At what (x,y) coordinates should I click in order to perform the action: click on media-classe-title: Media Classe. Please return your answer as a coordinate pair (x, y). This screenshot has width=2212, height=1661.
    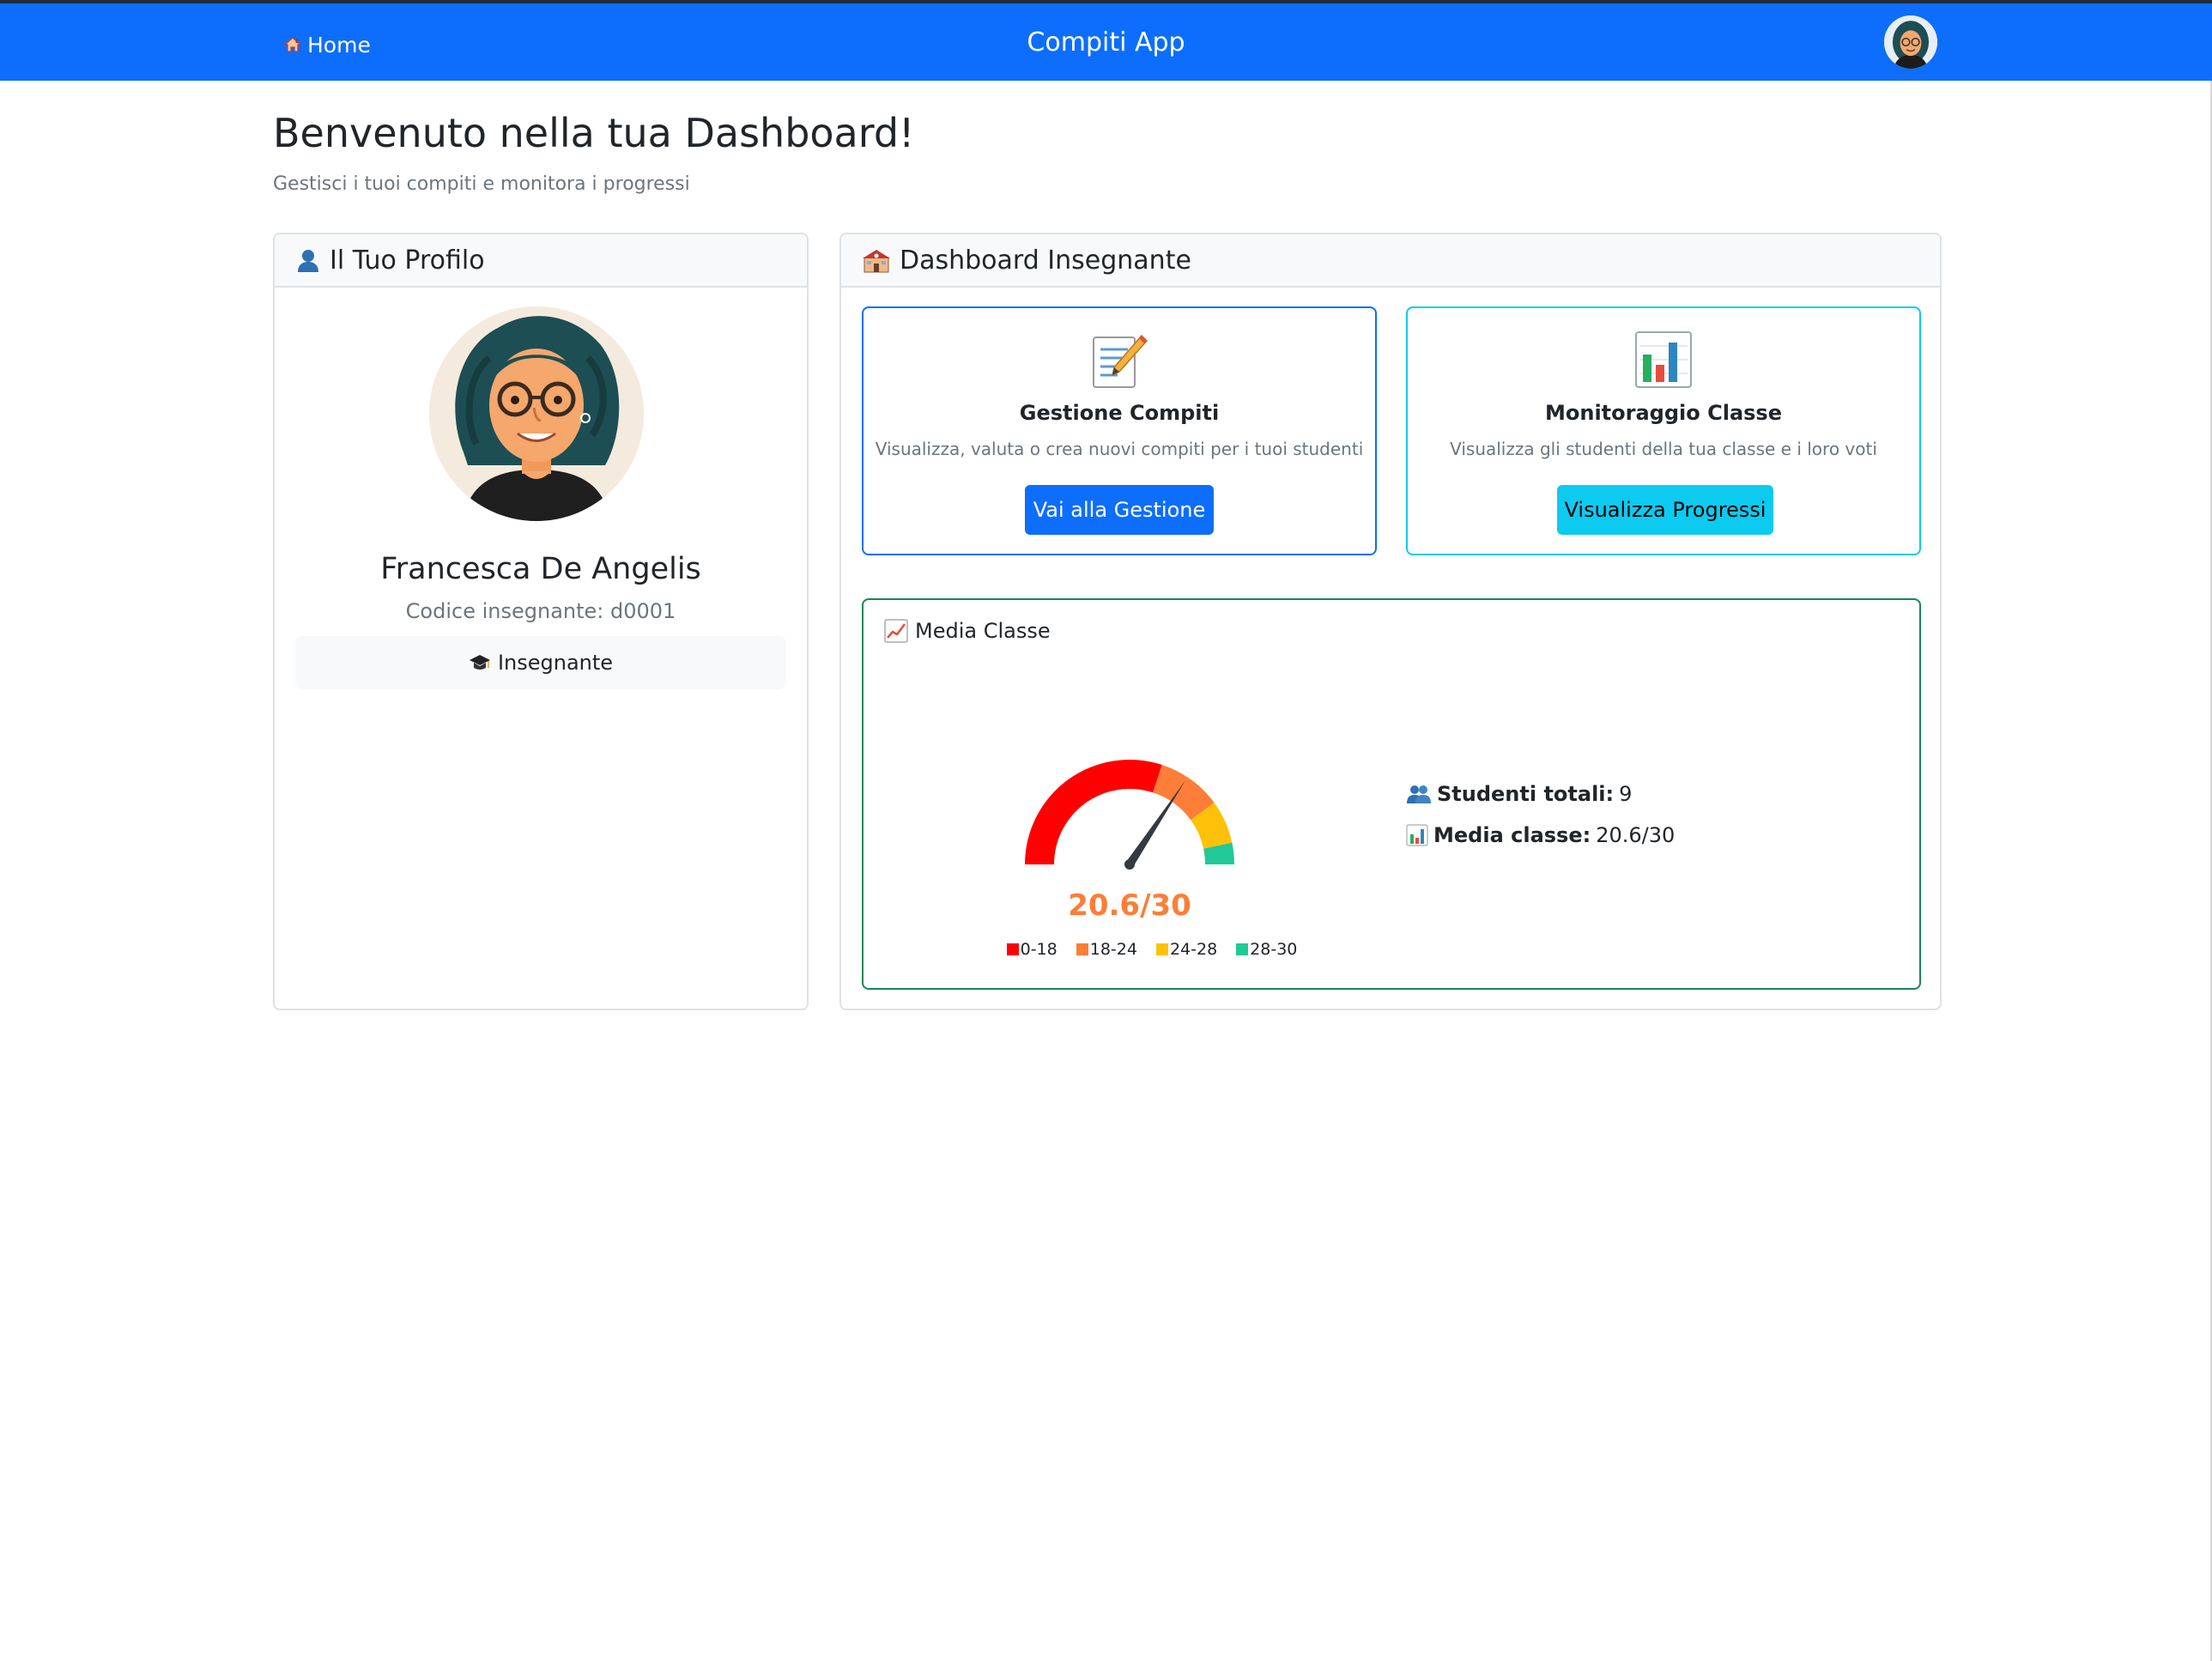
    Looking at the image, I should click on (983, 631).